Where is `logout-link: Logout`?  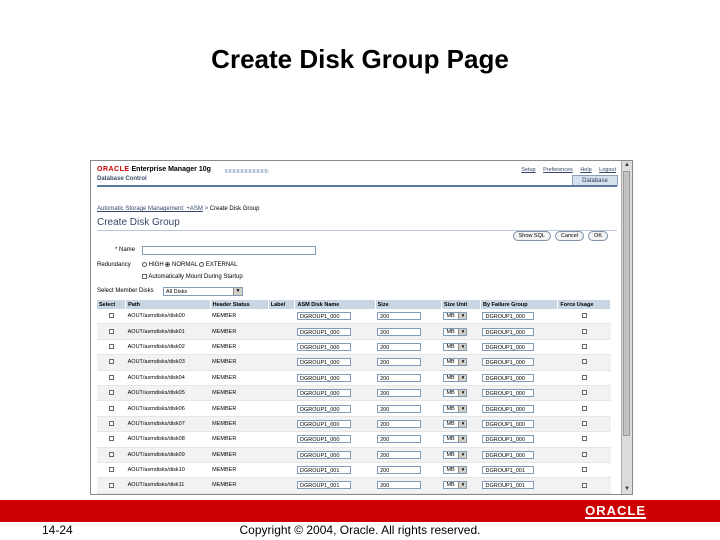
logout-link: Logout is located at coordinates (607, 170).